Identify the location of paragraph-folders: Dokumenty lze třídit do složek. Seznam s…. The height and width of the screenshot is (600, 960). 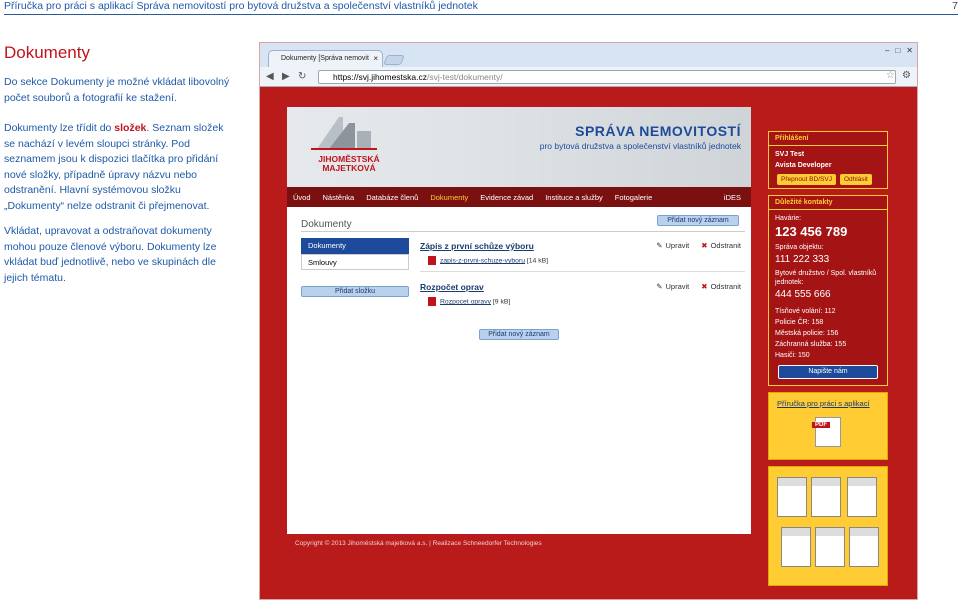
(120, 167).